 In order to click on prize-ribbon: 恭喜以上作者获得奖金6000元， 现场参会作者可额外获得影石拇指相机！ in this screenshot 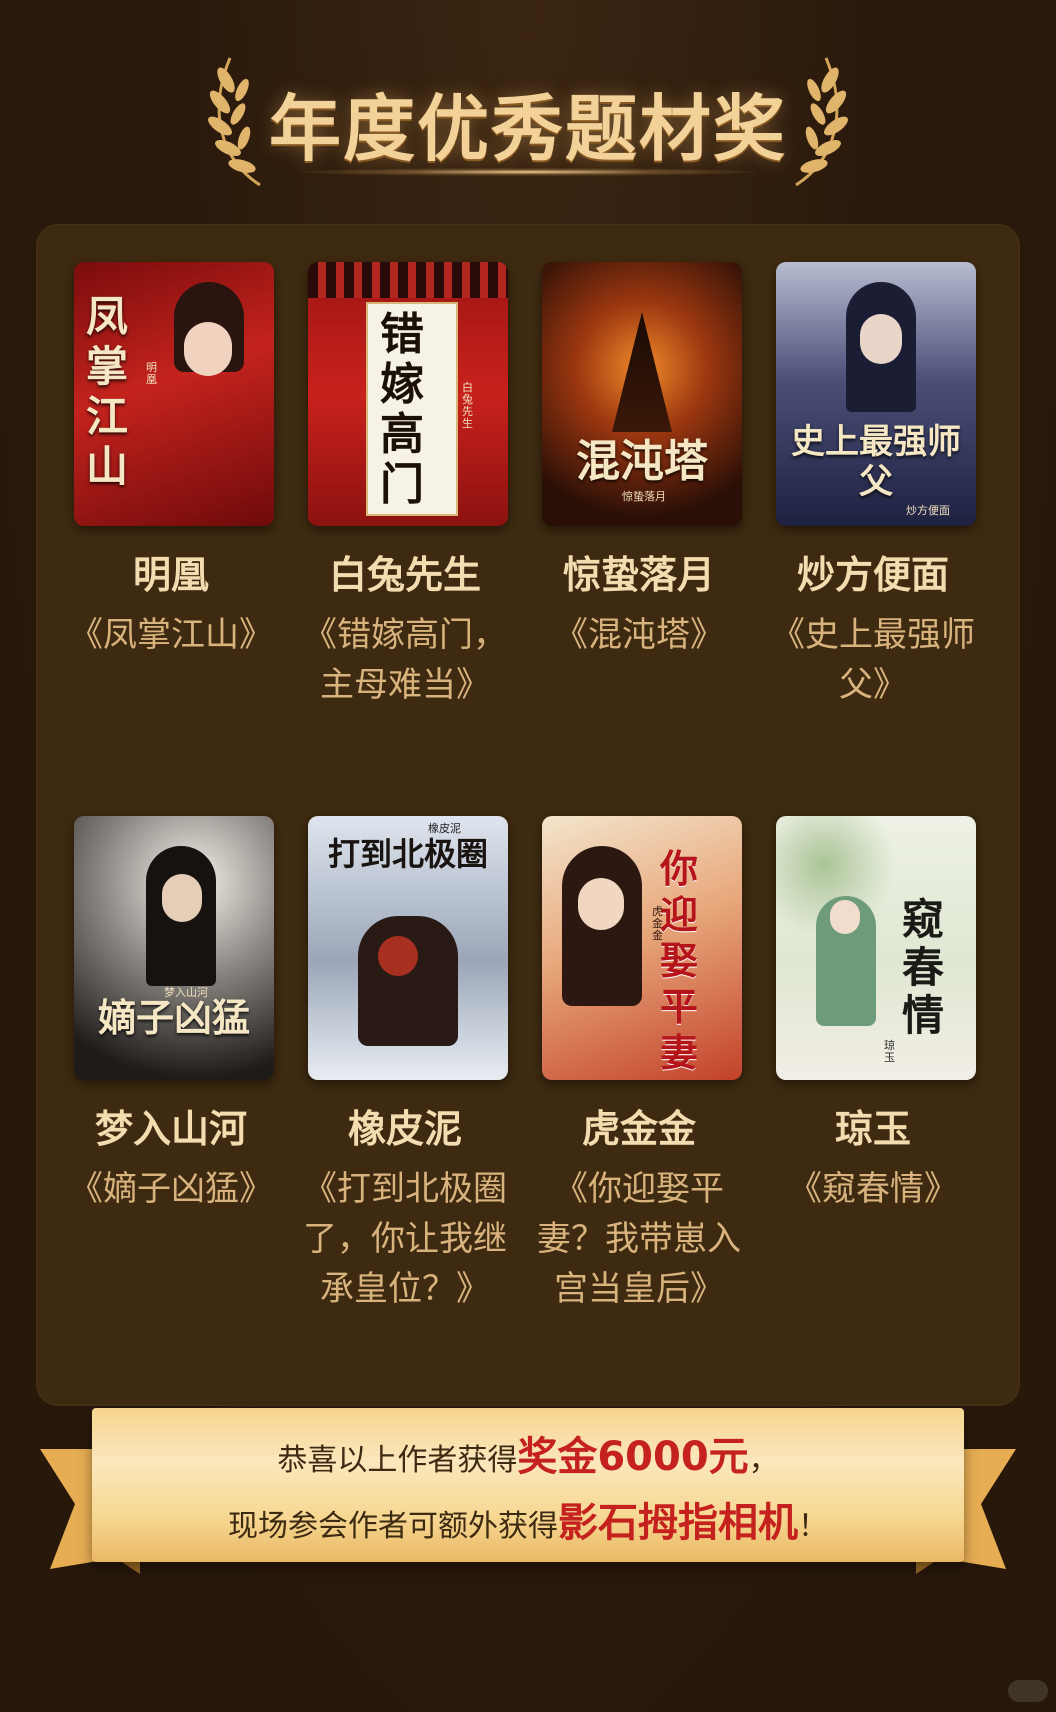, I will do `click(528, 1499)`.